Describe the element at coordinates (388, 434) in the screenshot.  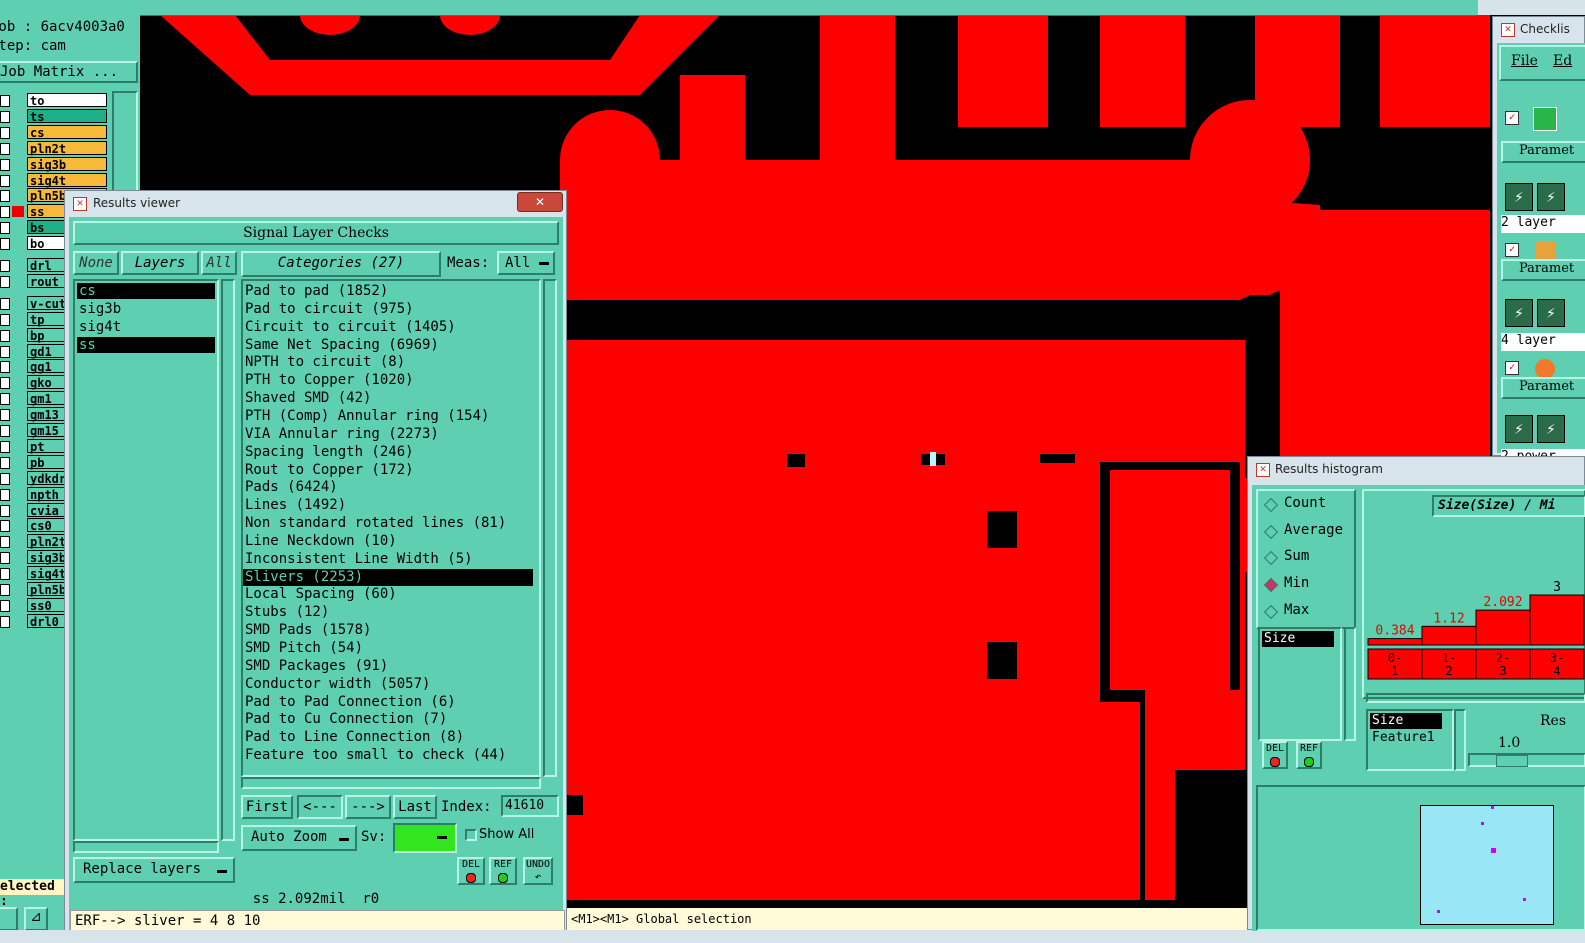
I see `category-item: VIA Annular ring (2273)` at that location.